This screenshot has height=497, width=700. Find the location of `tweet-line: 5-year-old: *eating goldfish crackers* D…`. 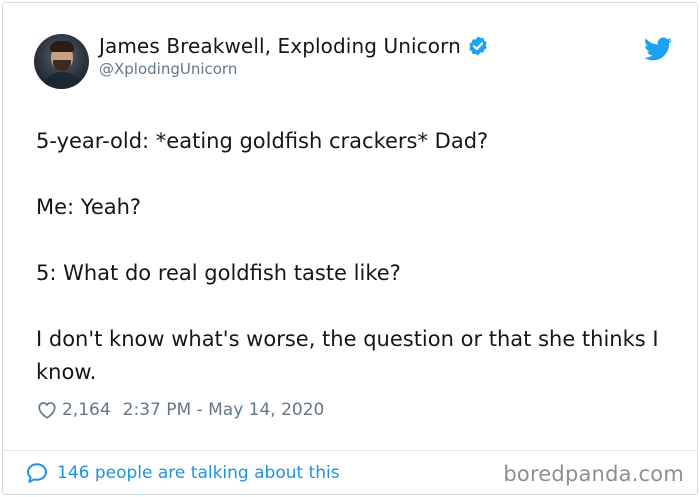

tweet-line: 5-year-old: *eating goldfish crackers* D… is located at coordinates (262, 141).